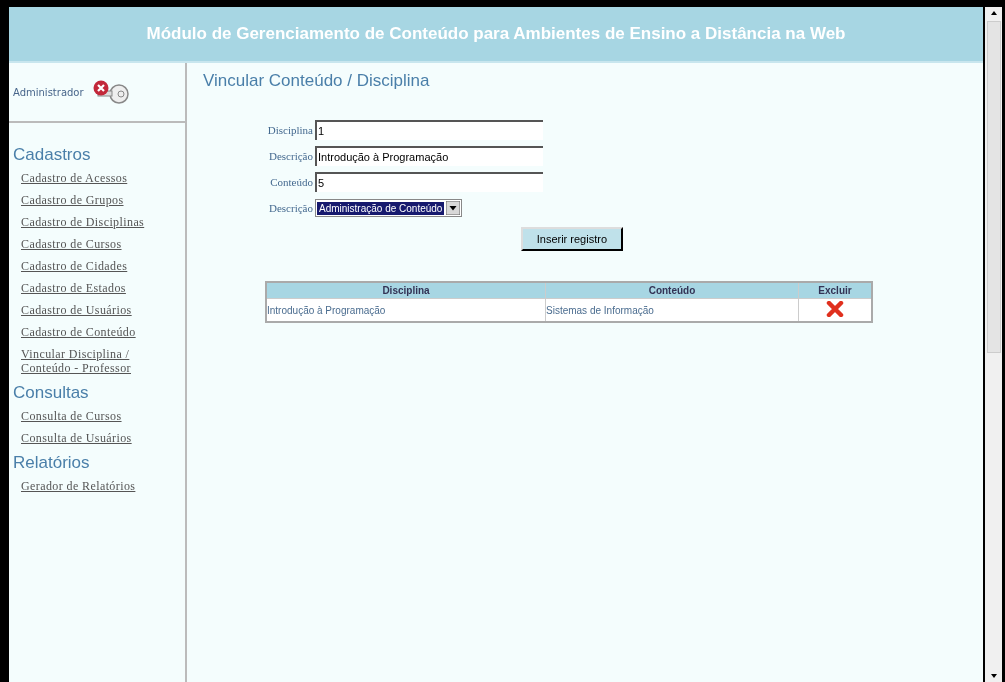 Image resolution: width=1005 pixels, height=682 pixels. Describe the element at coordinates (83, 178) in the screenshot. I see `sidebar-link: Cadastro de Acessos` at that location.